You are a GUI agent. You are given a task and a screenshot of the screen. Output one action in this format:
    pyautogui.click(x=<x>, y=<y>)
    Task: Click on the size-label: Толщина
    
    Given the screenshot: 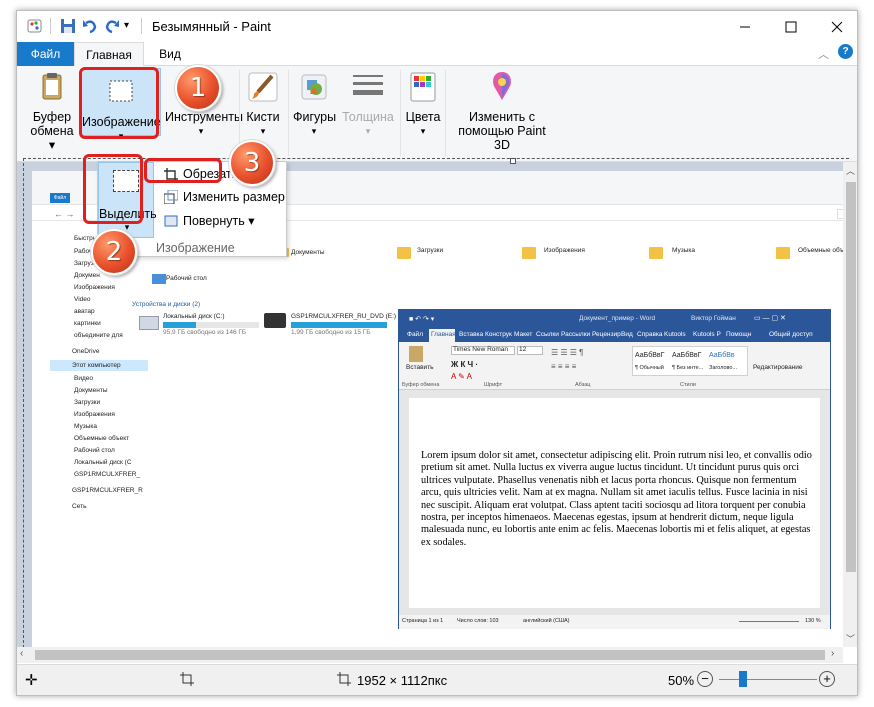 What is the action you would take?
    pyautogui.click(x=368, y=117)
    